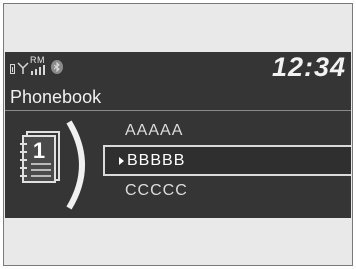  I want to click on antenna-icon, so click(23, 68).